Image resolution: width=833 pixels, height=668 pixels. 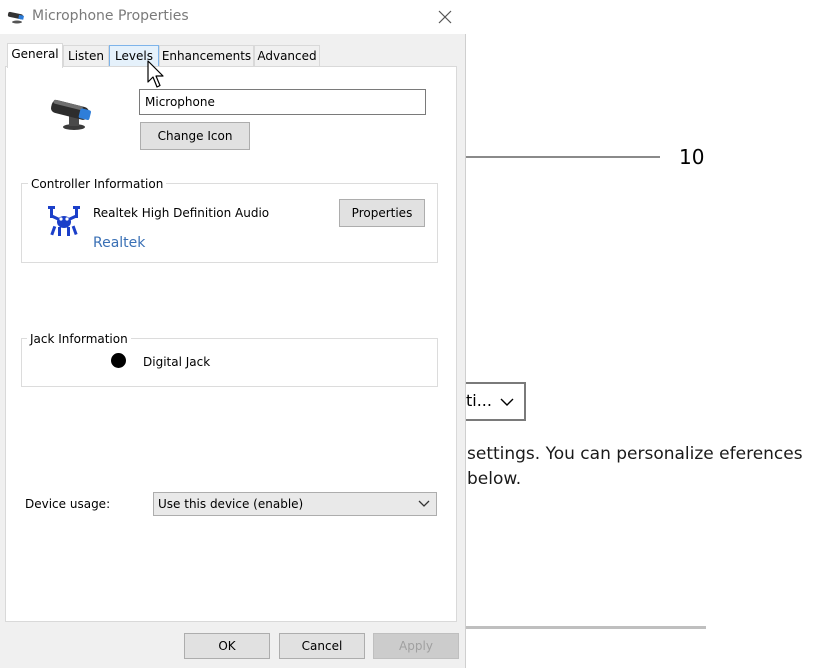 I want to click on device-usage-value: Use this device (enable), so click(x=231, y=504).